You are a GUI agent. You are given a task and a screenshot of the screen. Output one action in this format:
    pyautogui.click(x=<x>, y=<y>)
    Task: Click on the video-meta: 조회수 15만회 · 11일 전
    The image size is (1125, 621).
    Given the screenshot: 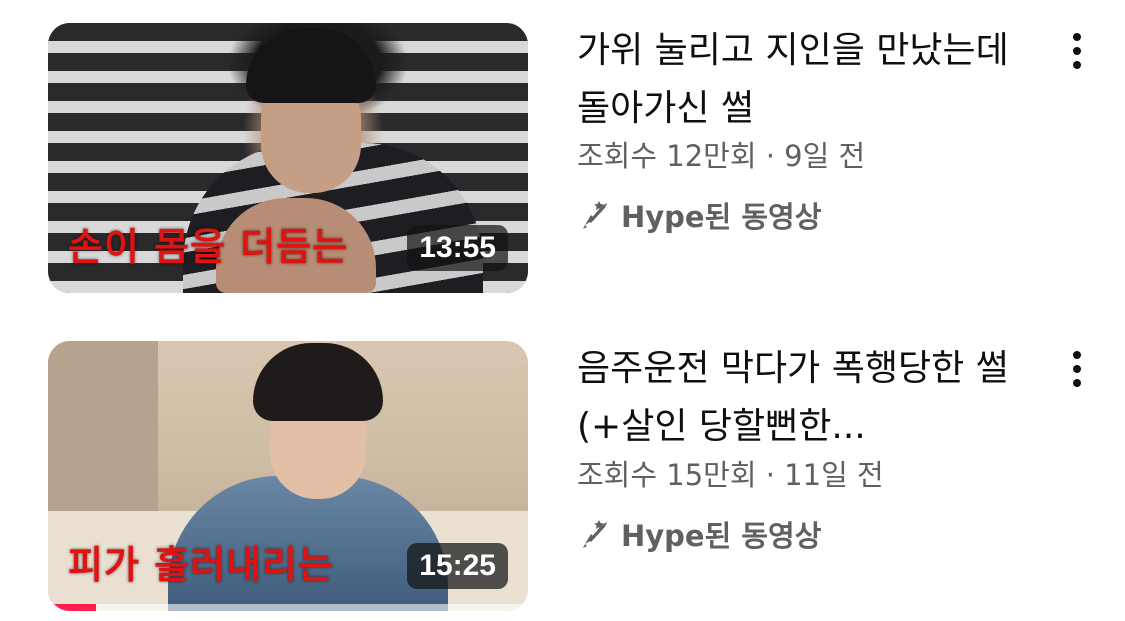 What is the action you would take?
    pyautogui.click(x=730, y=475)
    